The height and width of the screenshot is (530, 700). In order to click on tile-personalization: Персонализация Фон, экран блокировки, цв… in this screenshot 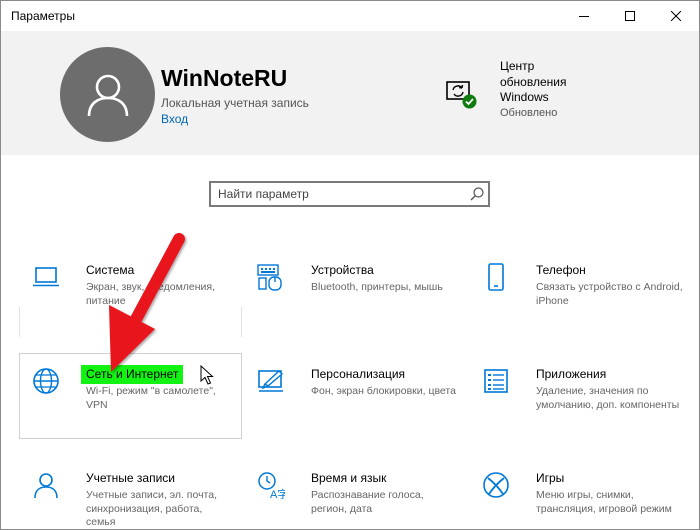, I will do `click(357, 397)`.